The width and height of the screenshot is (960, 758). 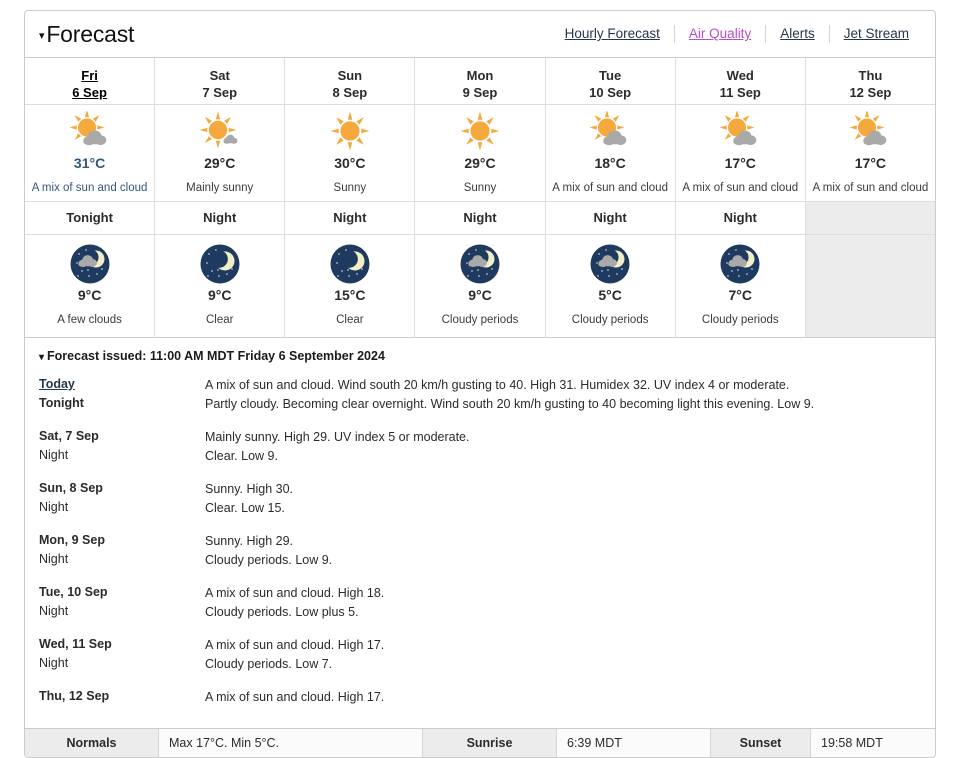 I want to click on sunset-label: Sunset, so click(x=761, y=743).